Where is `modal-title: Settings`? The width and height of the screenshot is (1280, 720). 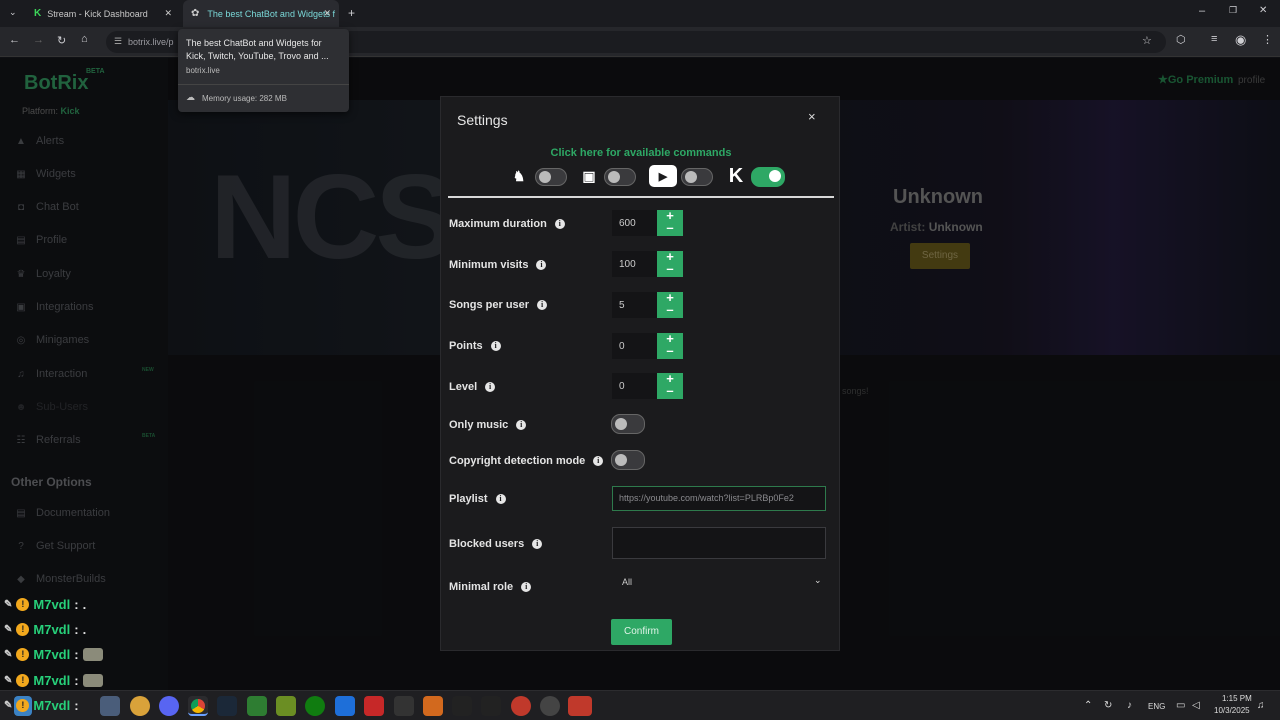 modal-title: Settings is located at coordinates (482, 120).